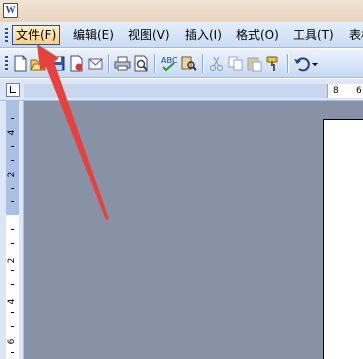 Image resolution: width=363 pixels, height=359 pixels. I want to click on email-icon, so click(95, 63).